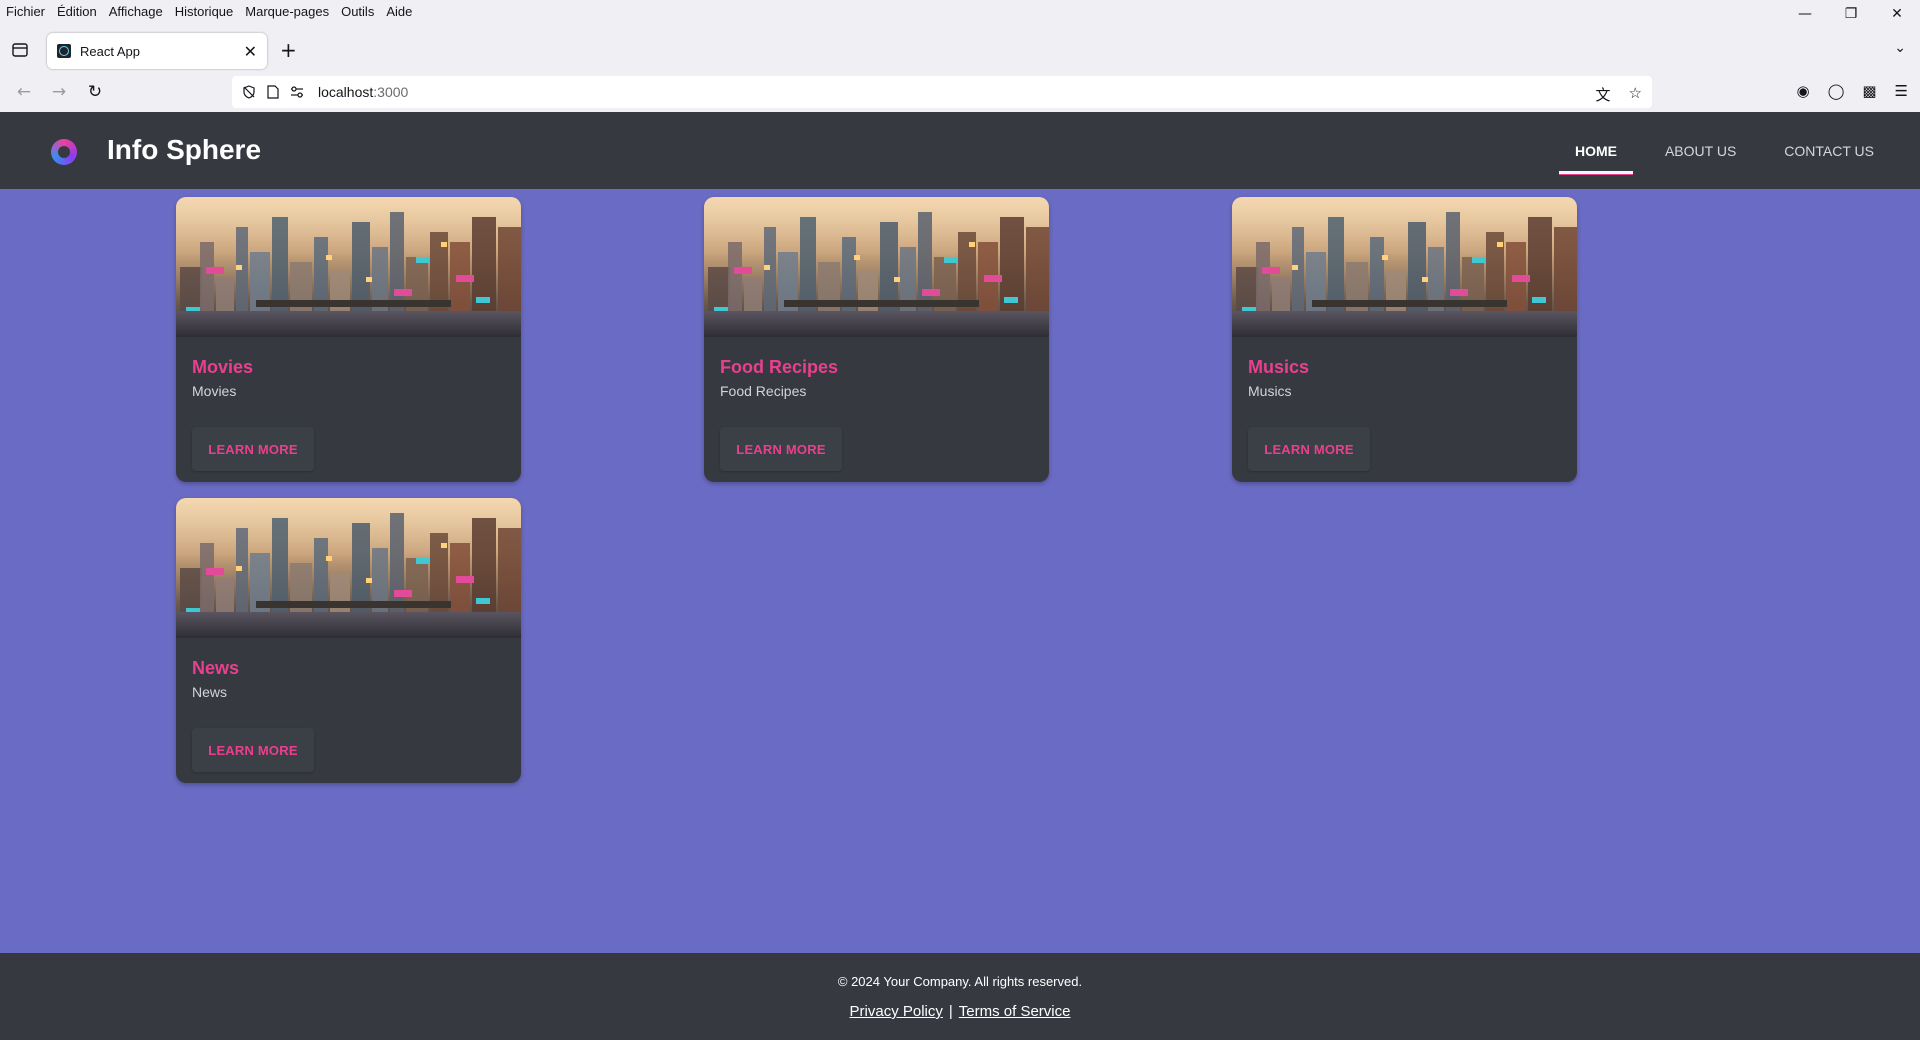  What do you see at coordinates (1404, 339) in the screenshot?
I see `card-musics: Musics Musics LEARN MORE` at bounding box center [1404, 339].